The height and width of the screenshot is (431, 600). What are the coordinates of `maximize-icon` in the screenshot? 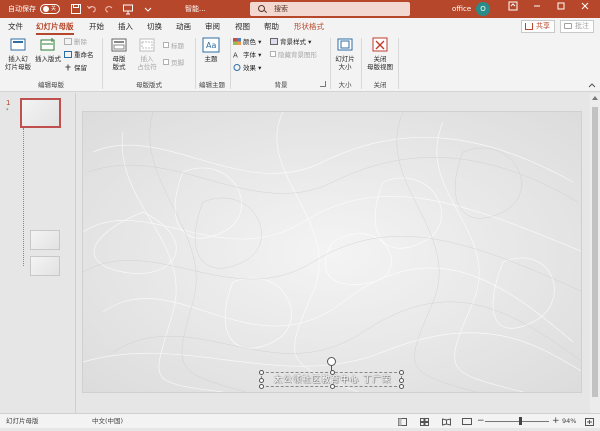 It's located at (561, 9).